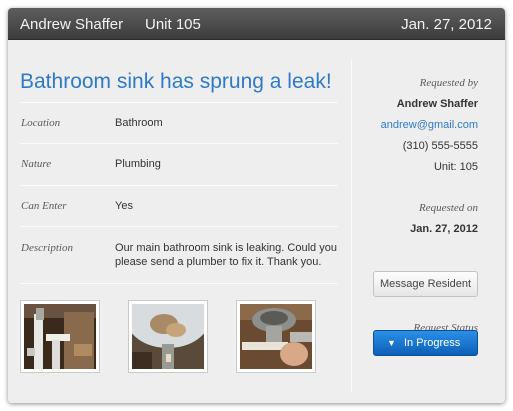 The image size is (513, 411). I want to click on requested-by-label: Requested by, so click(448, 83).